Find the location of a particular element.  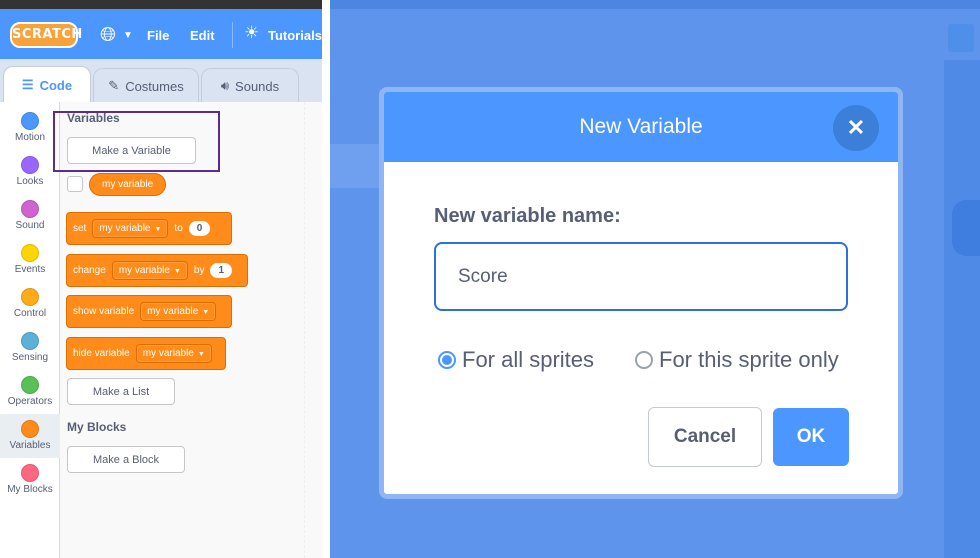

scratch-logo: SCRATCH is located at coordinates (46, 35).